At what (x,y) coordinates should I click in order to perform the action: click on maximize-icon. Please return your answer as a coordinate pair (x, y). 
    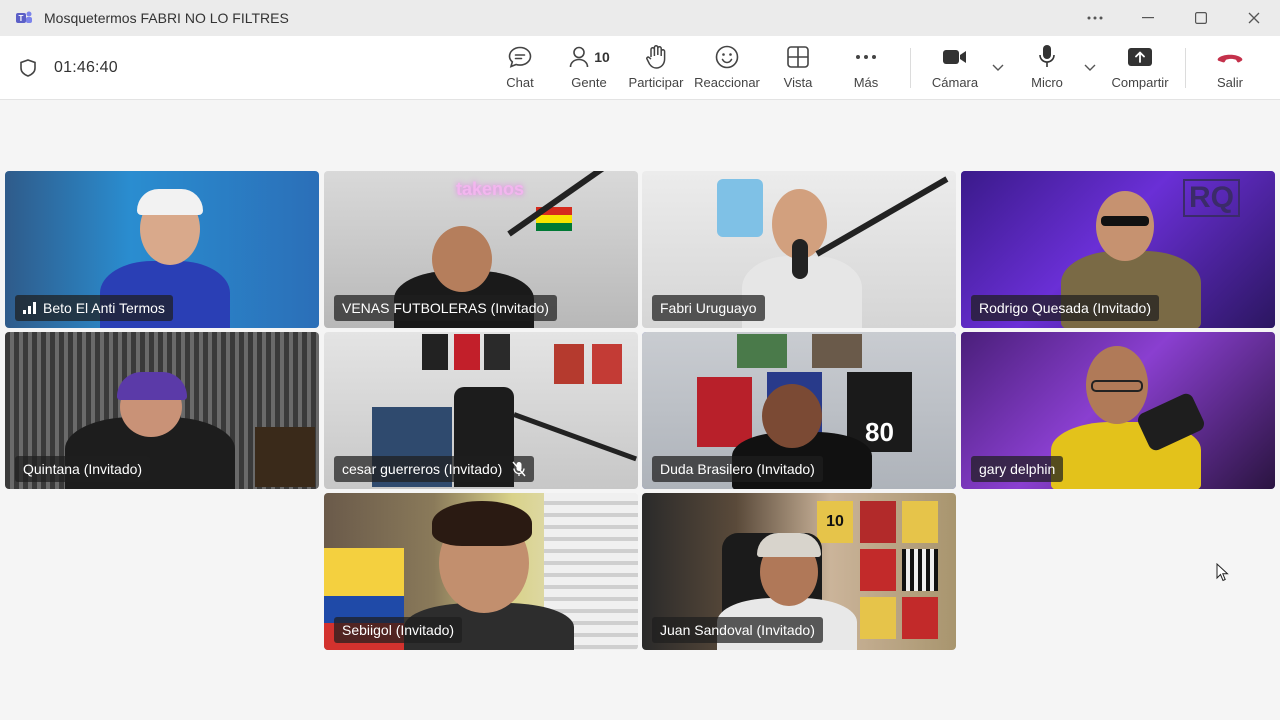
    Looking at the image, I should click on (1200, 18).